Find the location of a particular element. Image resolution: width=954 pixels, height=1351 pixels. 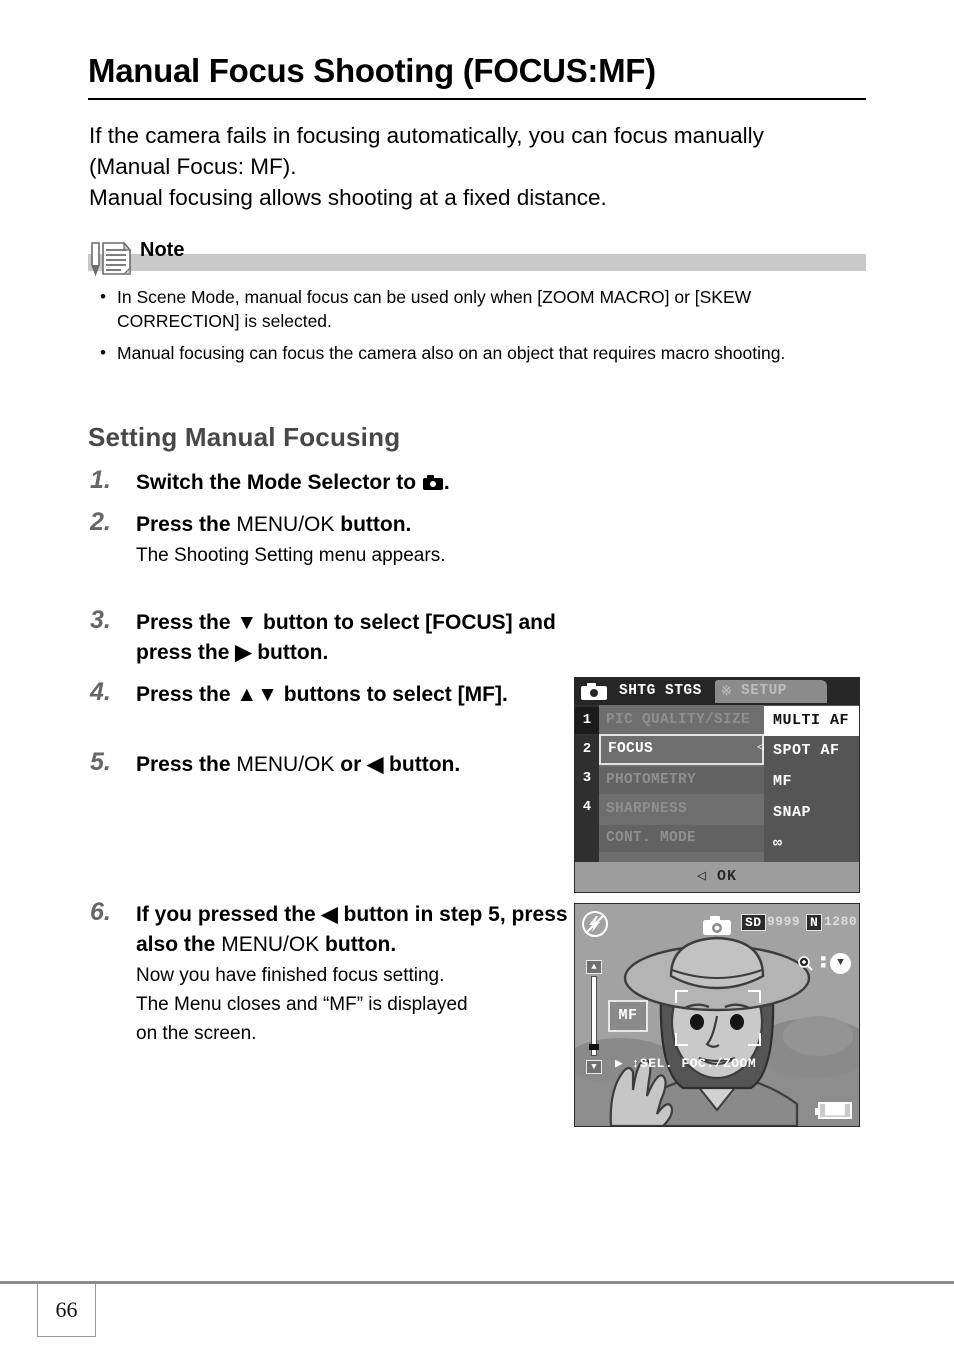

intro-line-2: (Manual Focus: MF). is located at coordinates (193, 166).